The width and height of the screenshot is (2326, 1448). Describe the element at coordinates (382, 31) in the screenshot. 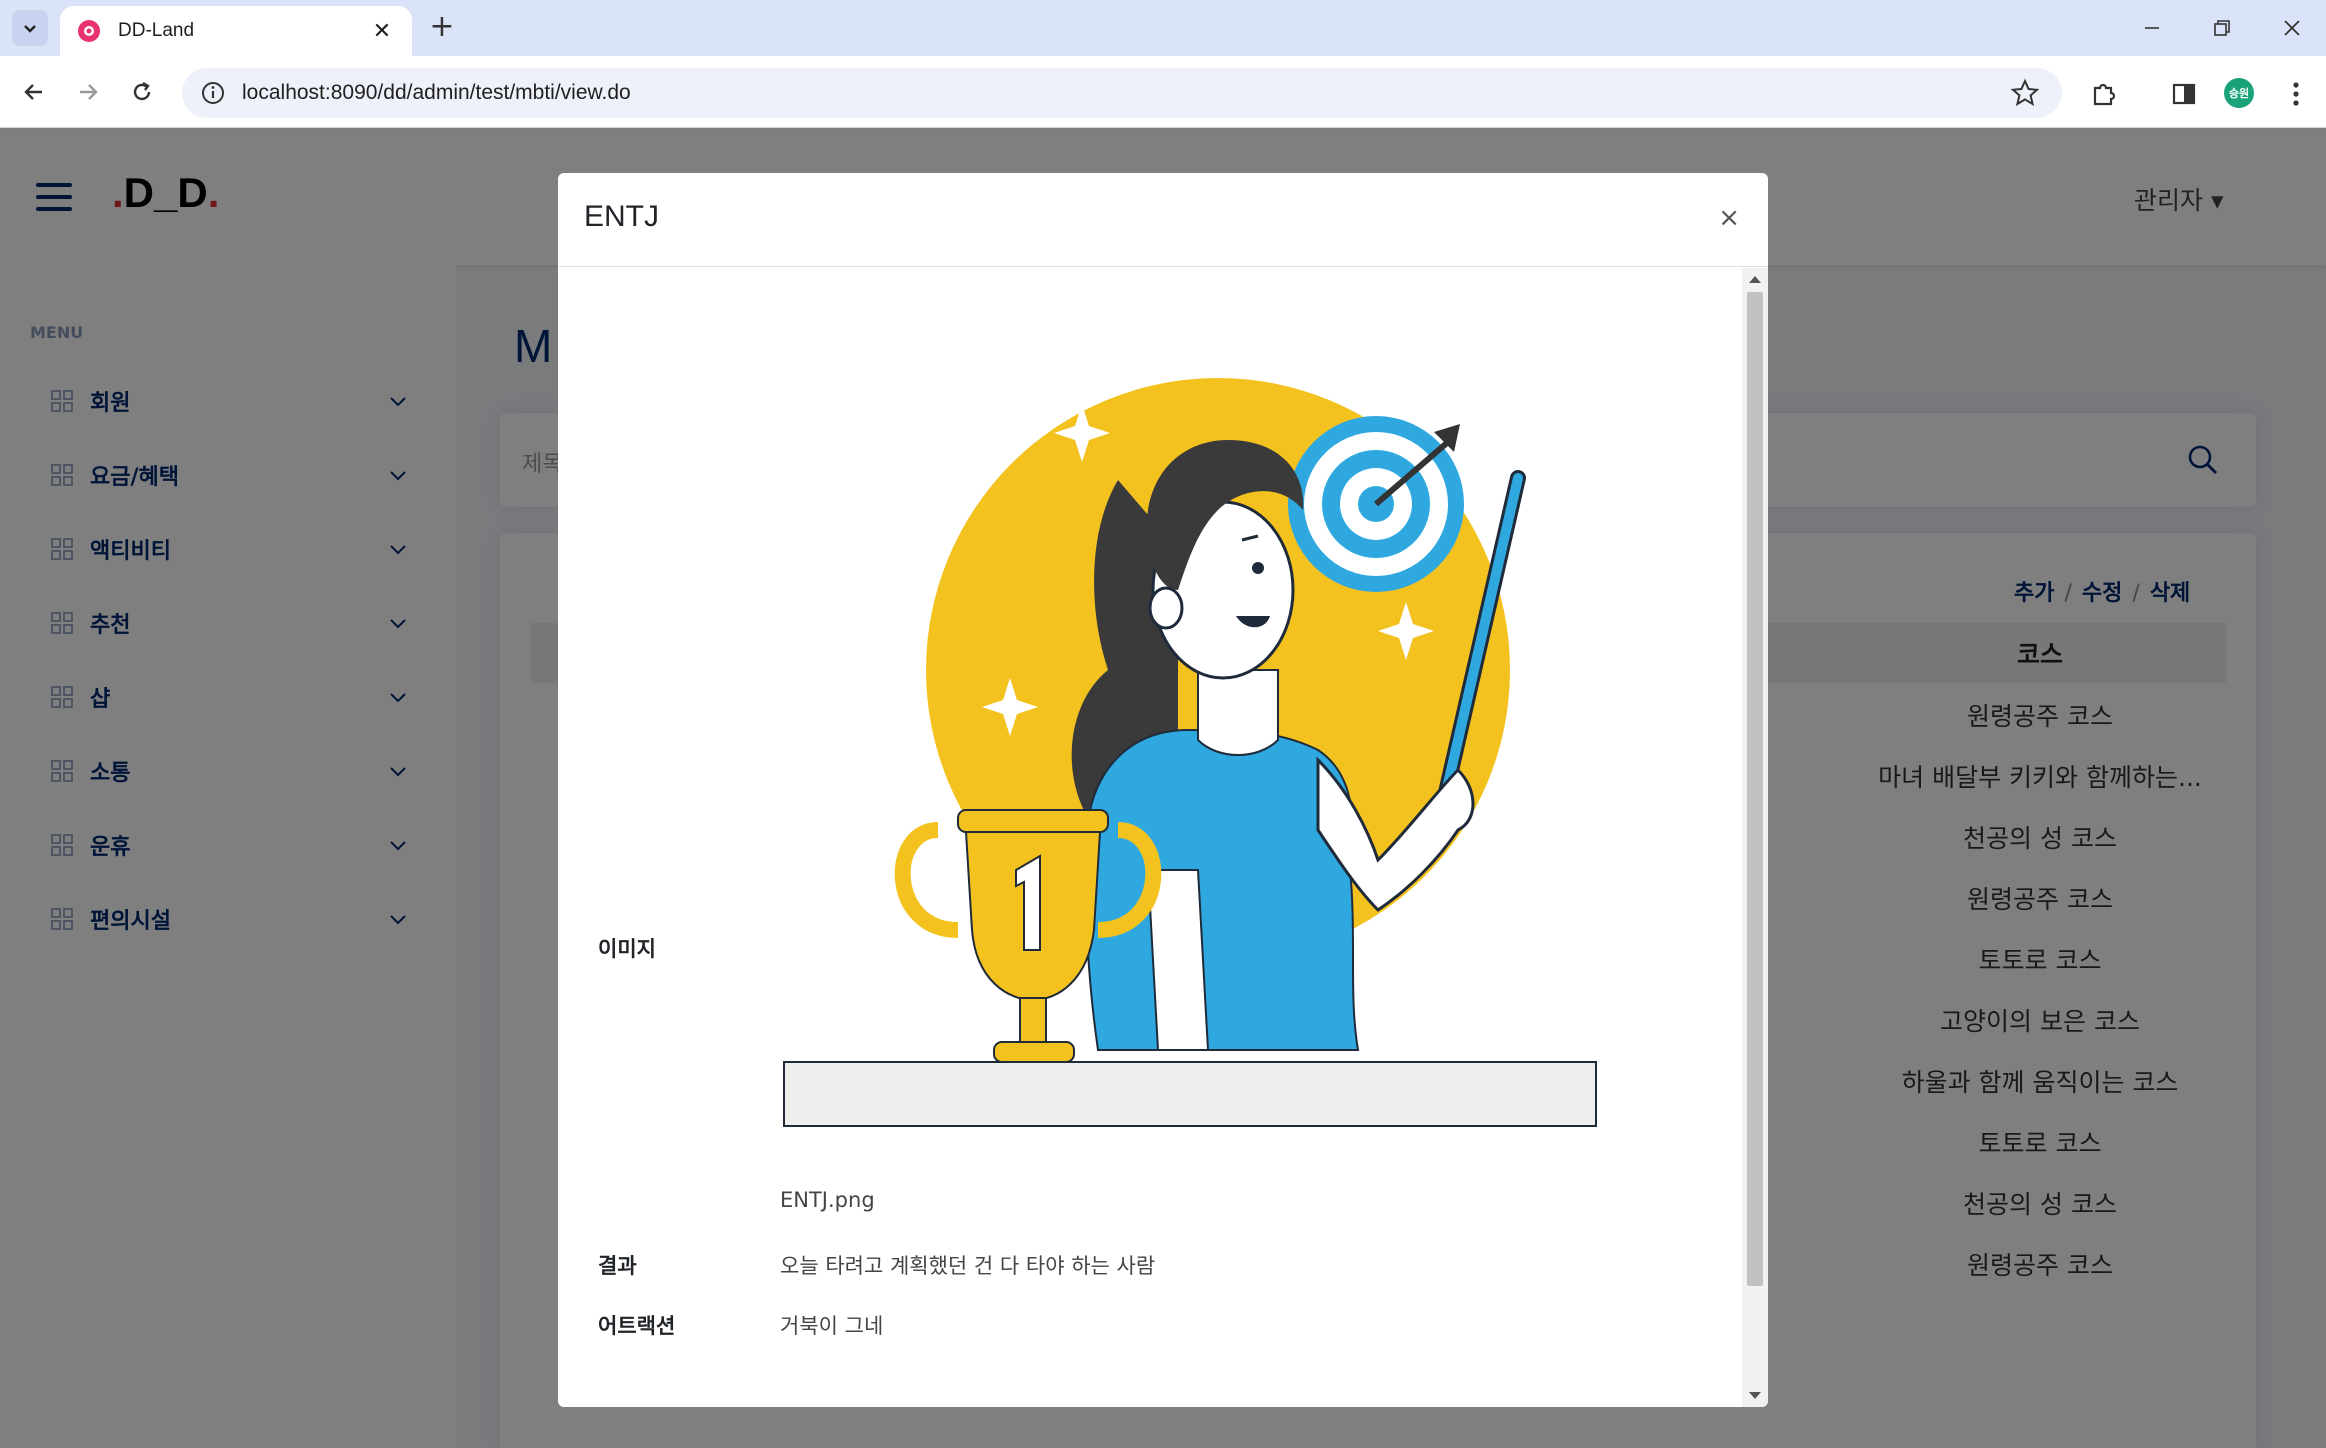

I see `tab-close-icon: ✕` at that location.